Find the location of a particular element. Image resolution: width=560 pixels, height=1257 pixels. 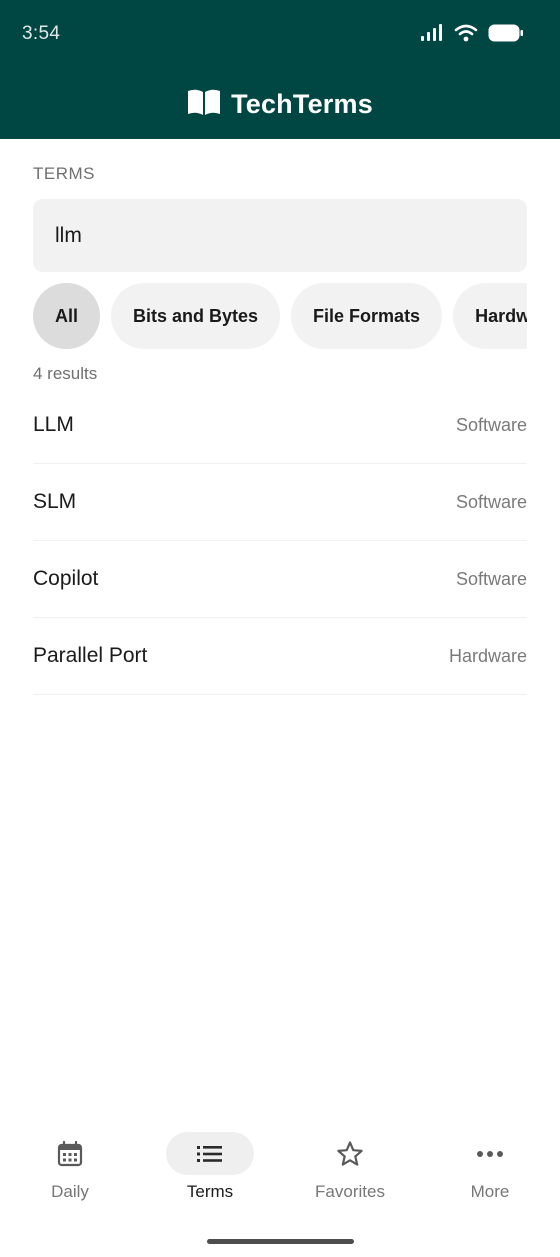

search-input is located at coordinates (280, 235).